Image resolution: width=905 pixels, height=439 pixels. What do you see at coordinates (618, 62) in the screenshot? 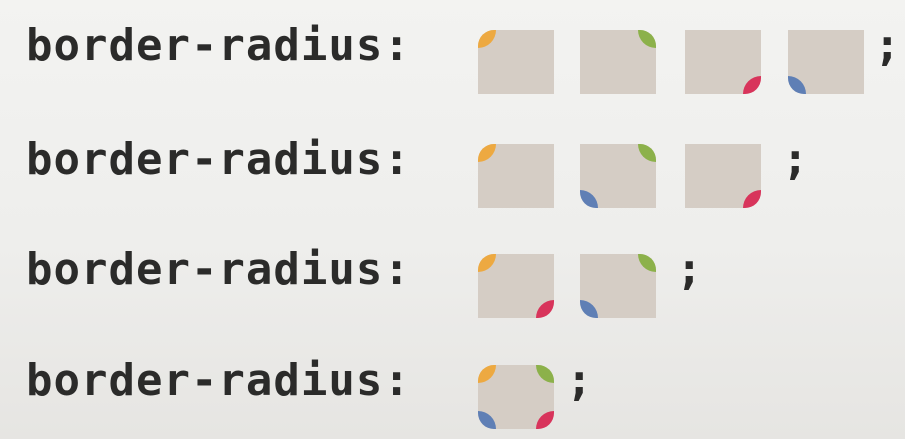
I see `corner-box-top-right` at bounding box center [618, 62].